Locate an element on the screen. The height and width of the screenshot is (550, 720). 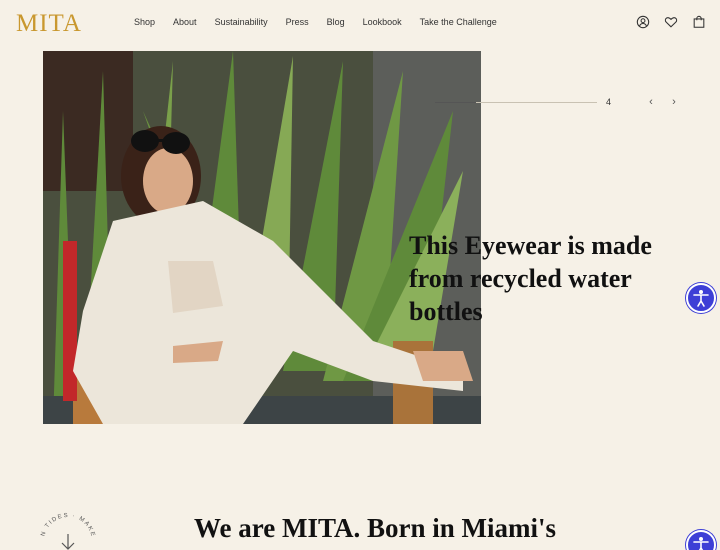
header-icons is located at coordinates (671, 22).